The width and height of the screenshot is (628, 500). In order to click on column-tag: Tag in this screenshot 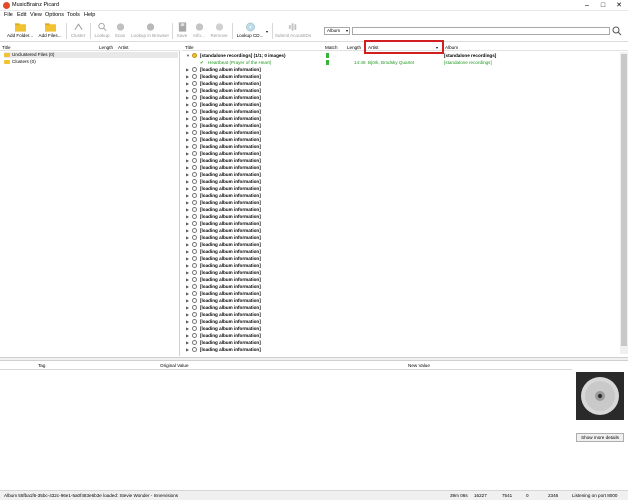, I will do `click(41, 366)`.